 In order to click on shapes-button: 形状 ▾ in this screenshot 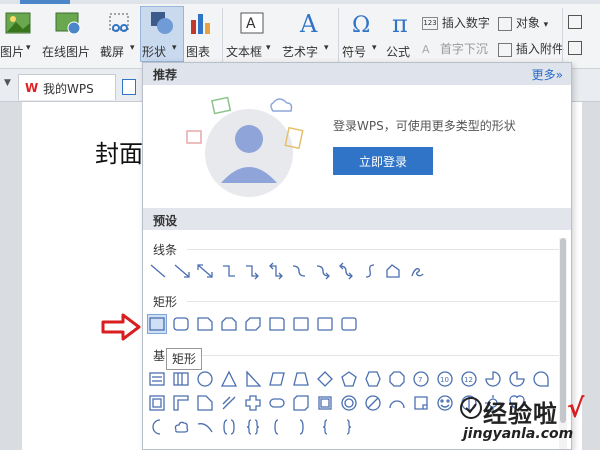, I will do `click(162, 36)`.